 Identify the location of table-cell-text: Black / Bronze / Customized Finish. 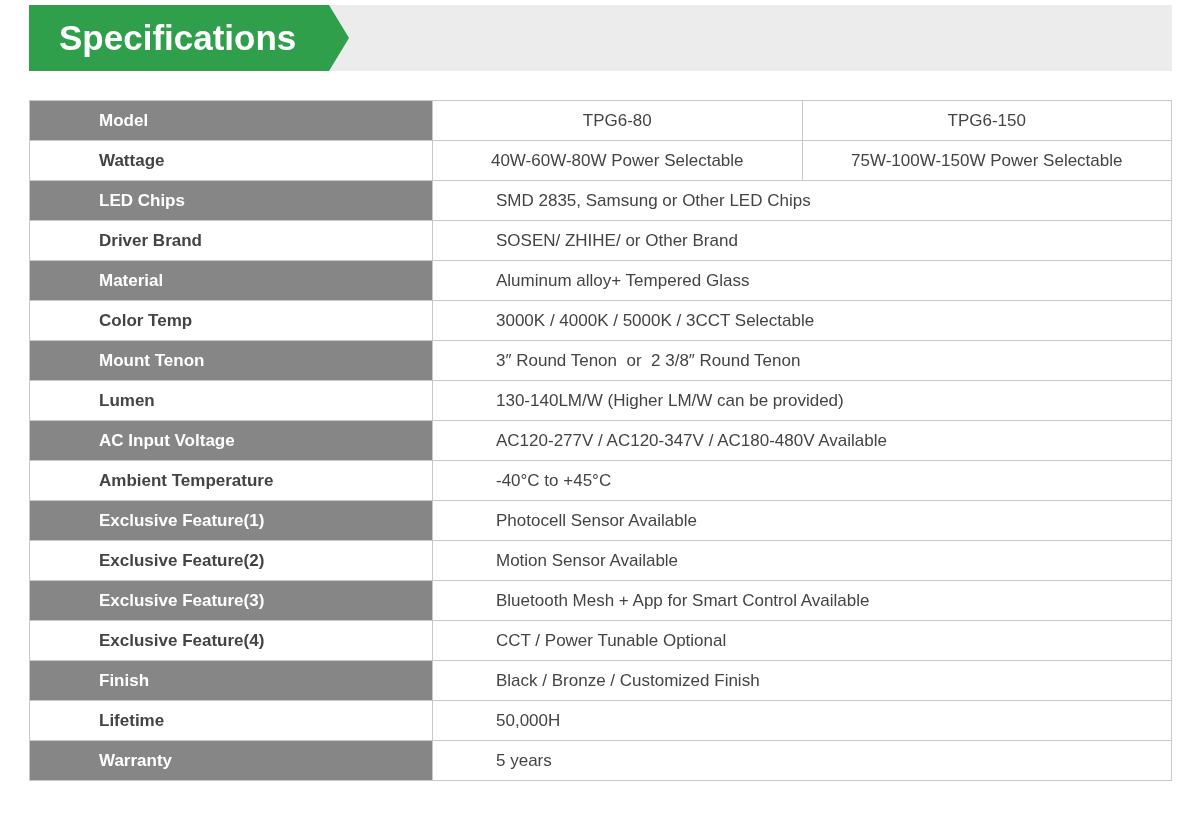
(628, 680).